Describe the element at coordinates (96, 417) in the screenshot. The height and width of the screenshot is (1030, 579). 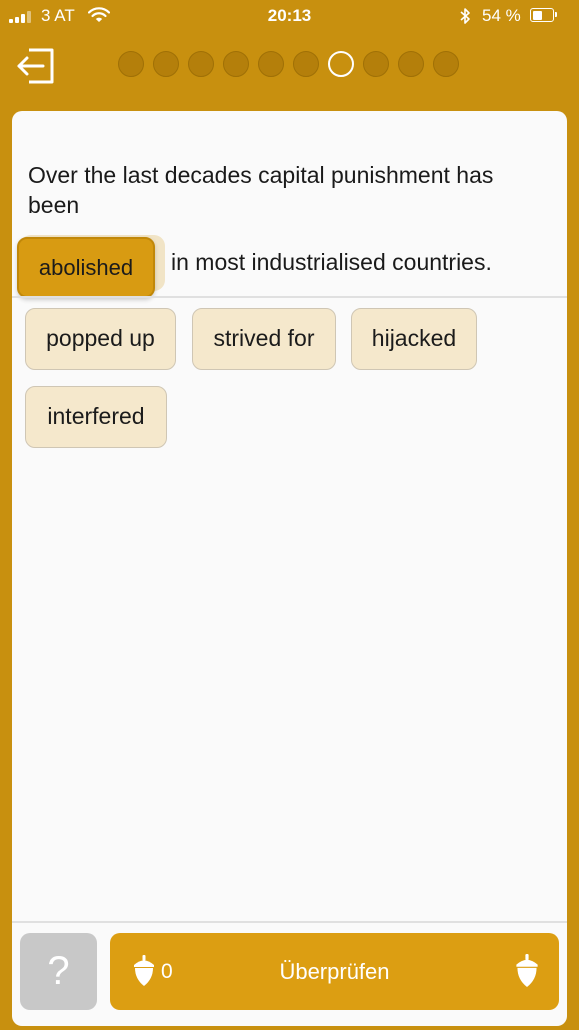
I see `option-interfered: interfered` at that location.